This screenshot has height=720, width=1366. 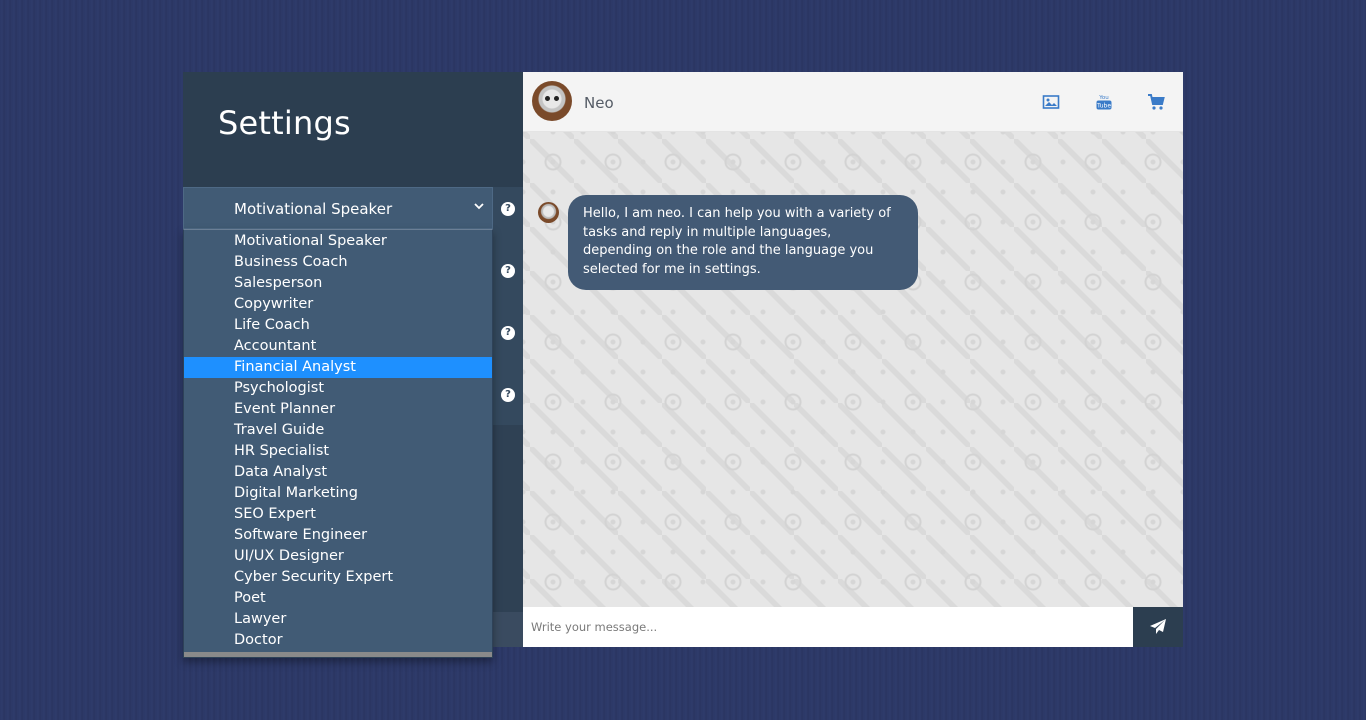 What do you see at coordinates (479, 206) in the screenshot?
I see `chevron-down-icon` at bounding box center [479, 206].